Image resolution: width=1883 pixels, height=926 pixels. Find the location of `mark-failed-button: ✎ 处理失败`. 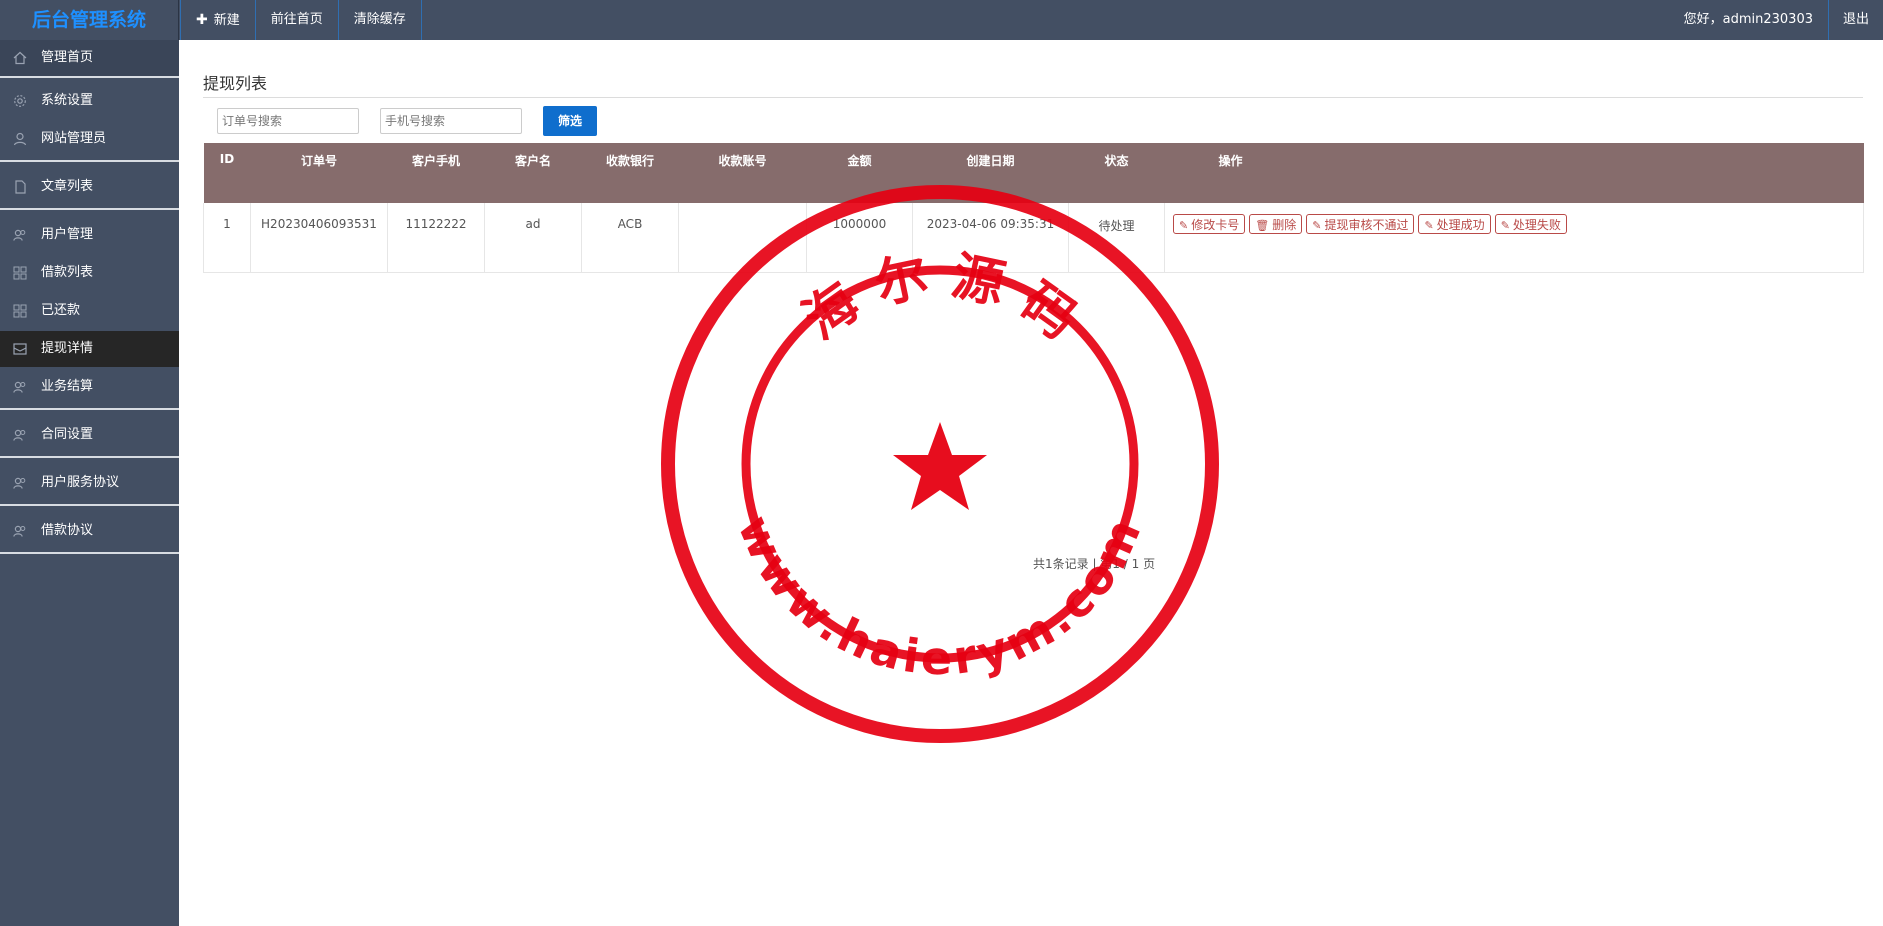

mark-failed-button: ✎ 处理失败 is located at coordinates (1530, 224).